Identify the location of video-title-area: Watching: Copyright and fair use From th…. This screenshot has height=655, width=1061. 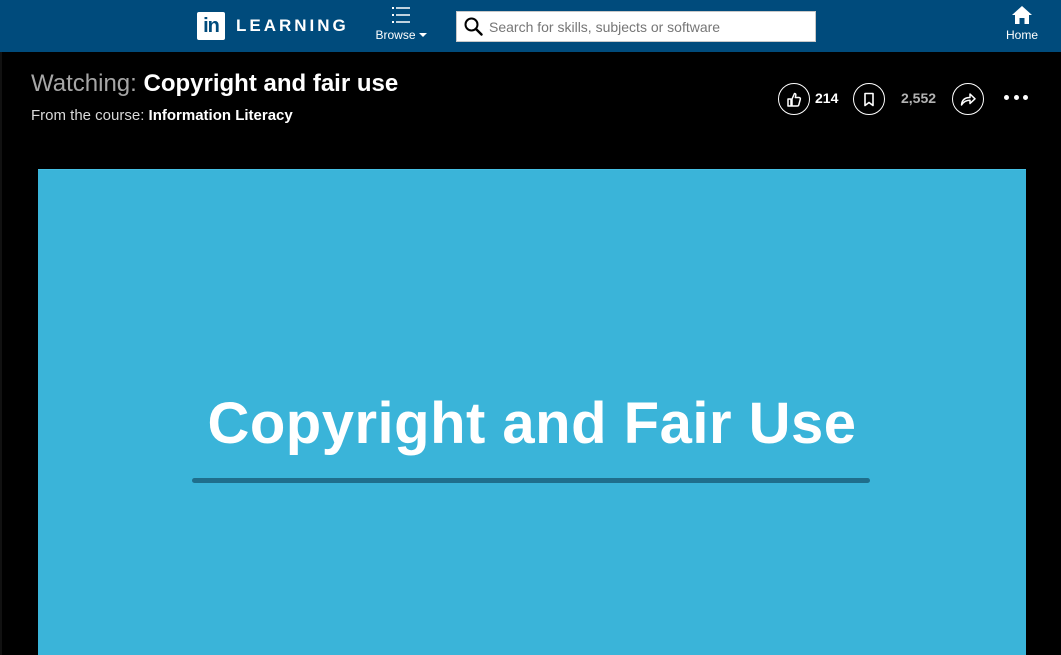
(214, 97).